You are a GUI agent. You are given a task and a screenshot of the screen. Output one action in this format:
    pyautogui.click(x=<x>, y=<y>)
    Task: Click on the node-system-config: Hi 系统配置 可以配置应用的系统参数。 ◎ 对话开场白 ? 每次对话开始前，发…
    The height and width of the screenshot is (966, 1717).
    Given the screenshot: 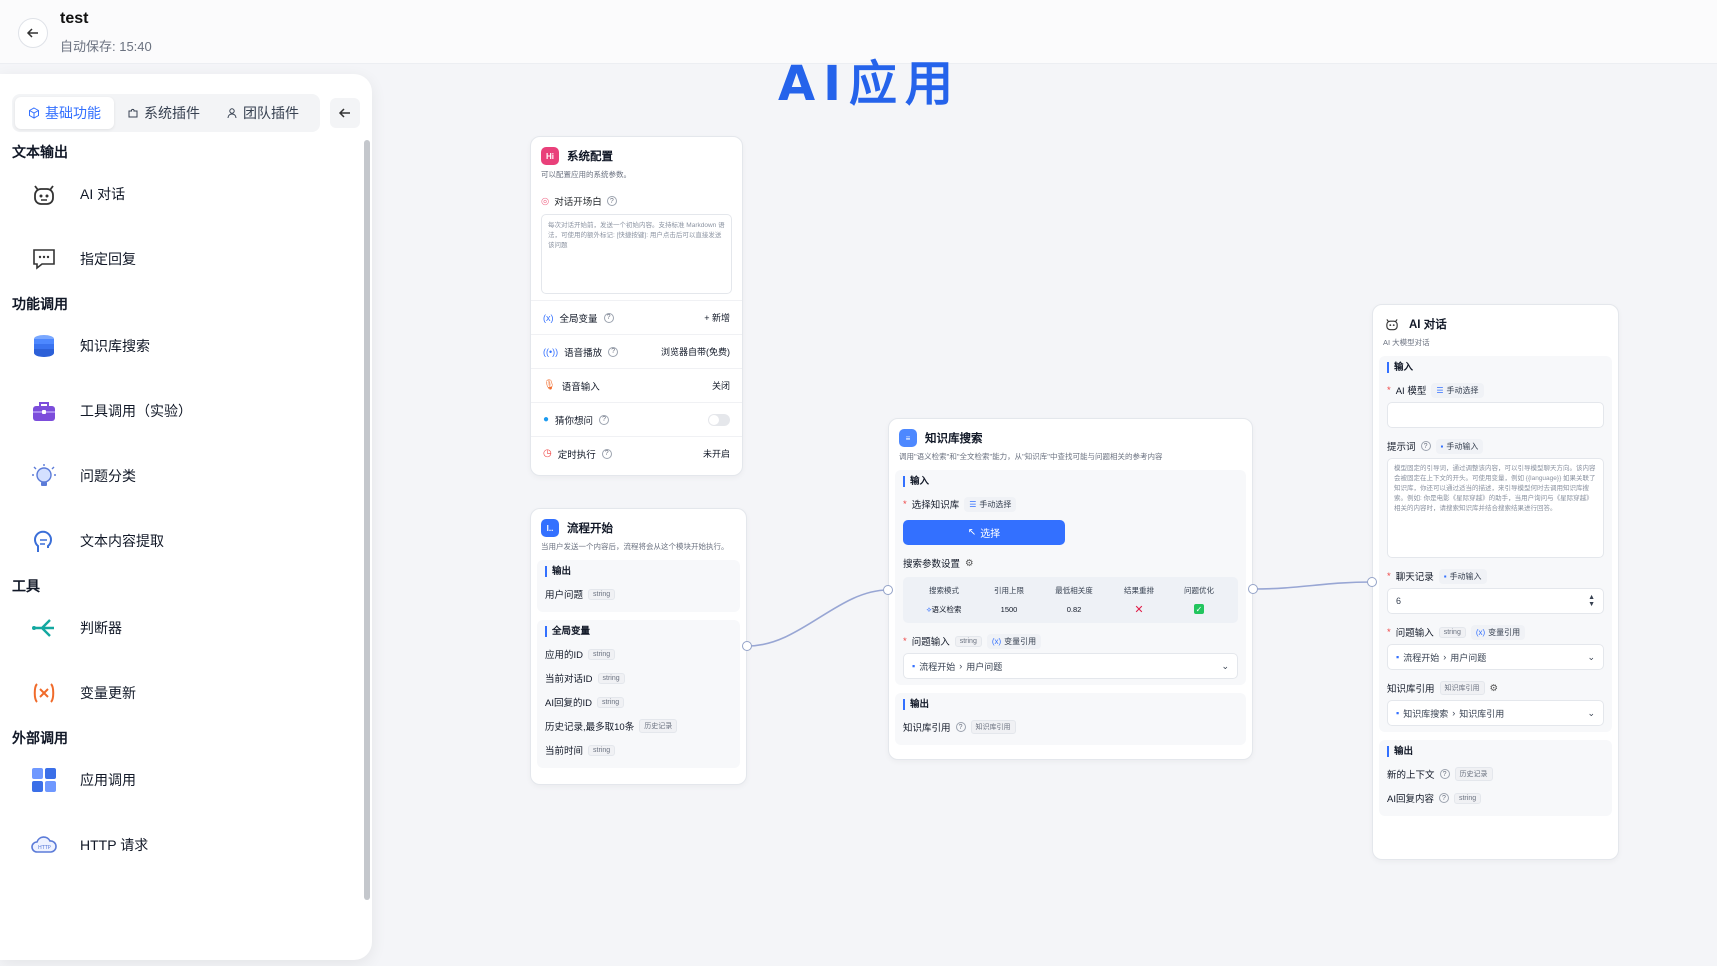 What is the action you would take?
    pyautogui.click(x=636, y=306)
    